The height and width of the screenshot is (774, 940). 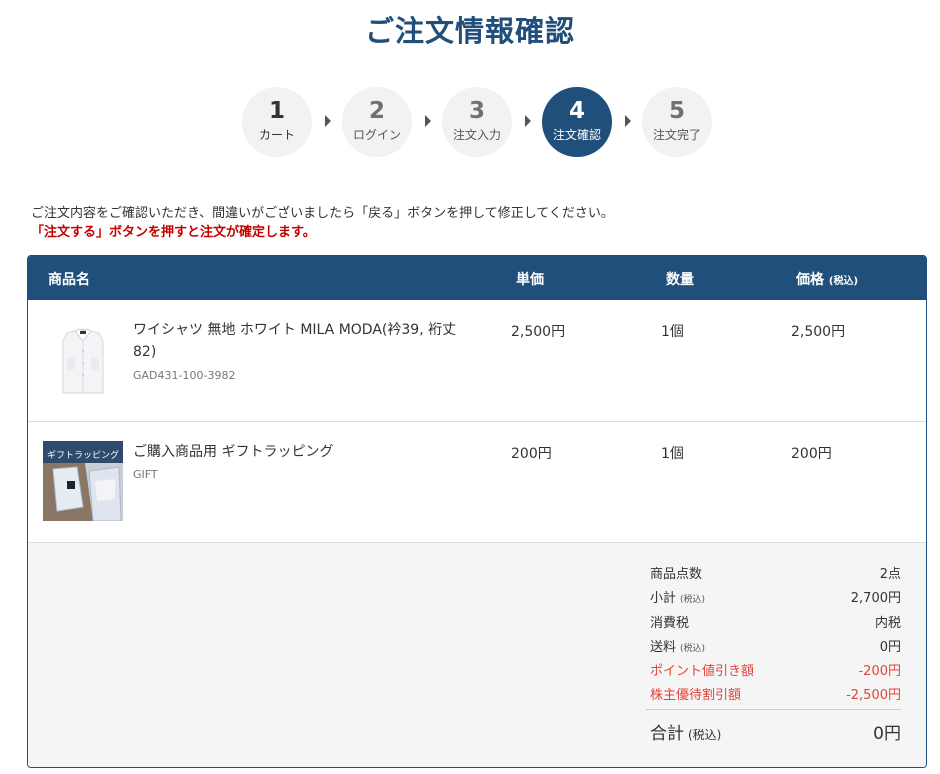 I want to click on table-header: 商品名 単価 数量 価格 (税込), so click(x=477, y=278).